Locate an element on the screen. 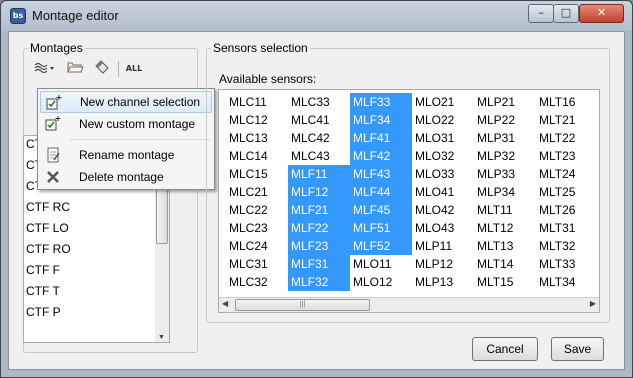 This screenshot has height=378, width=633. sensor-cell: MLO32 is located at coordinates (443, 156).